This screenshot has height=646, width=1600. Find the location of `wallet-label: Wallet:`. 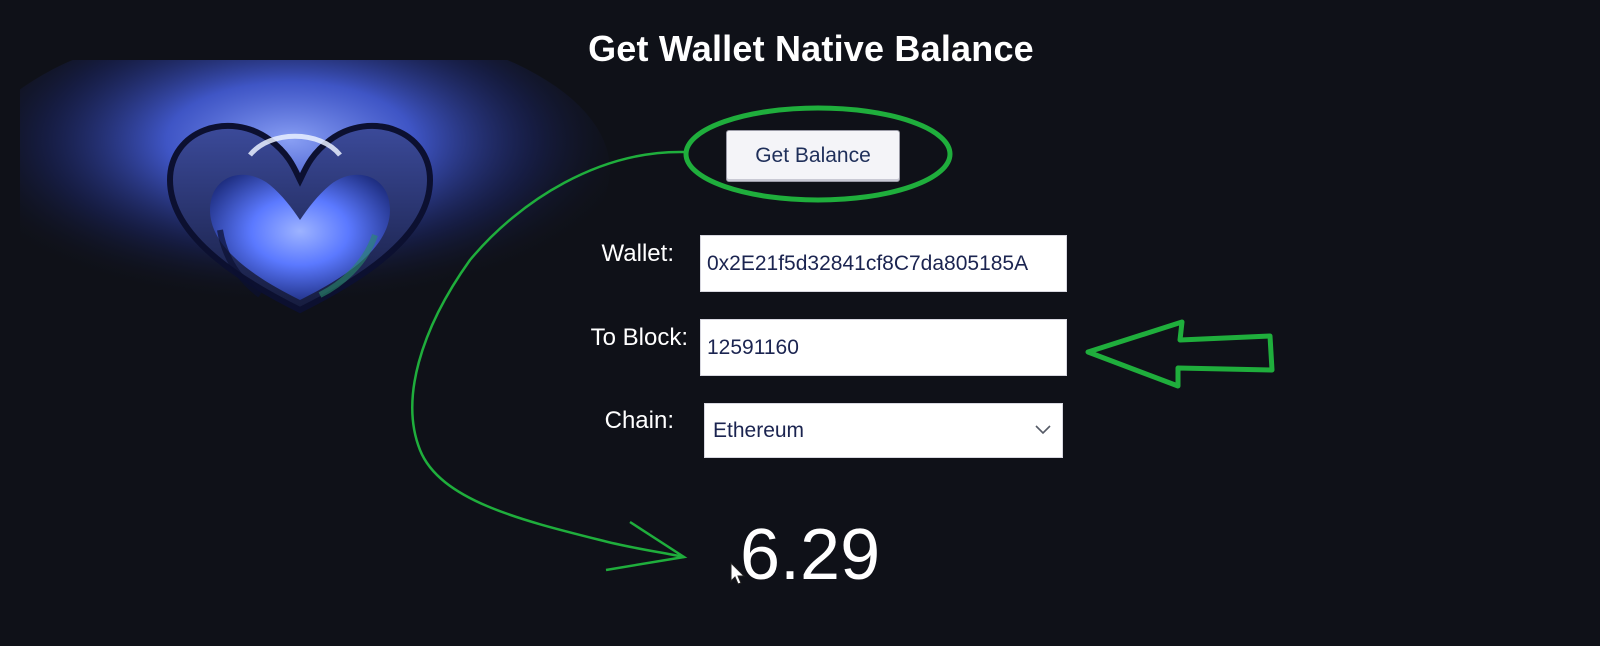

wallet-label: Wallet: is located at coordinates (637, 253).